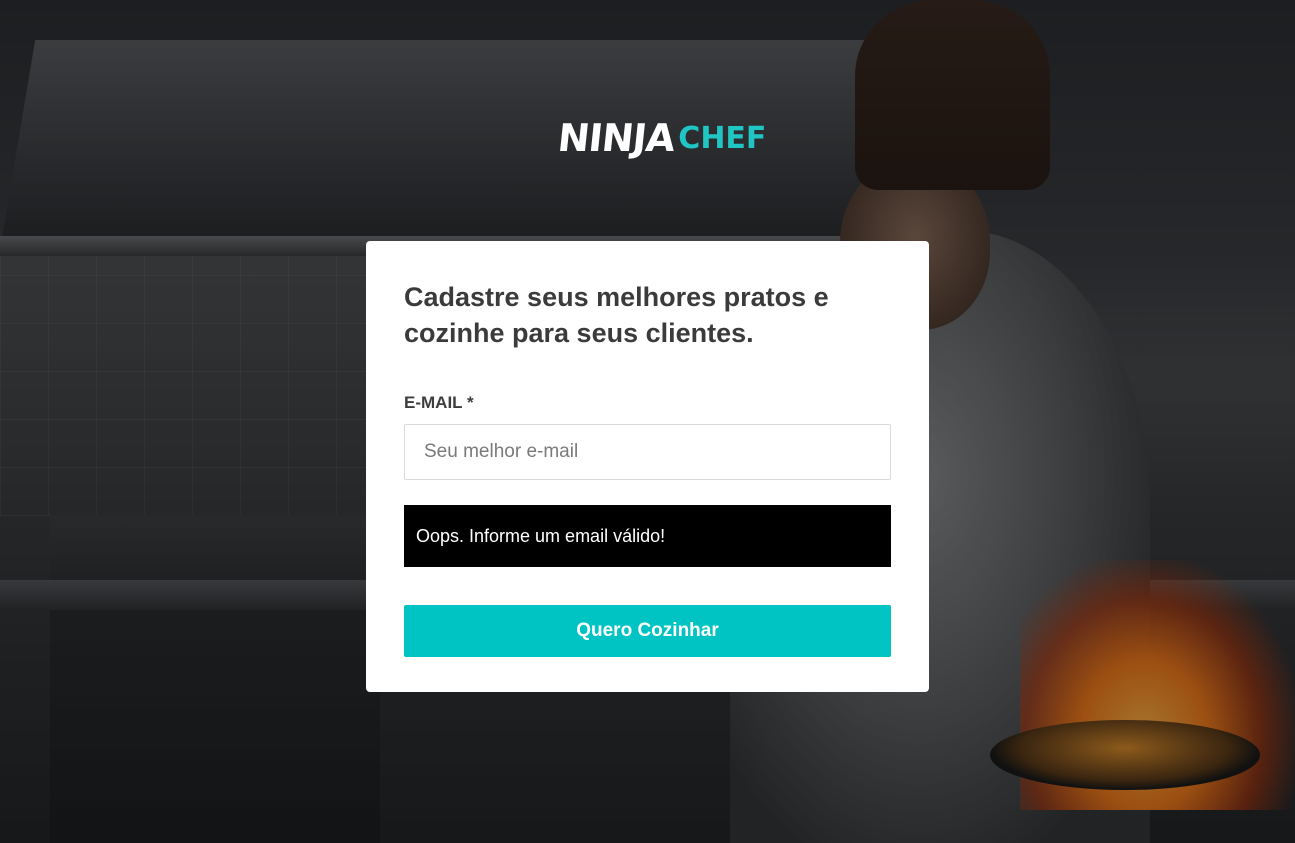  I want to click on logo-chef-text: CHEF, so click(722, 138).